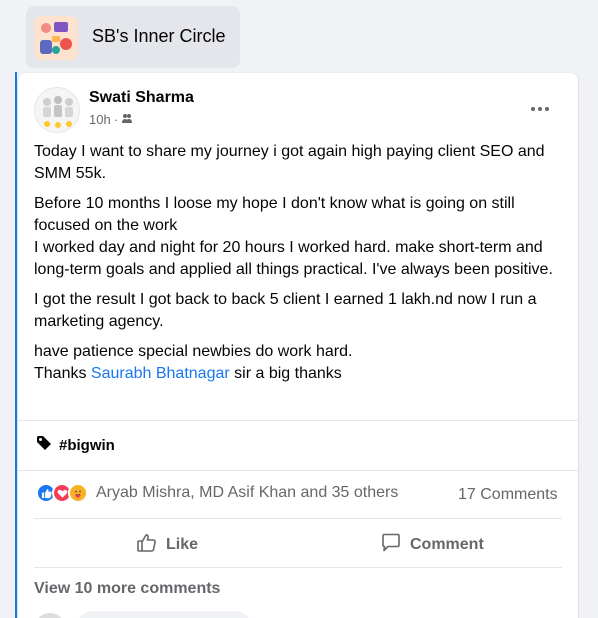 Image resolution: width=598 pixels, height=618 pixels. Describe the element at coordinates (127, 119) in the screenshot. I see `group-audience-icon` at that location.